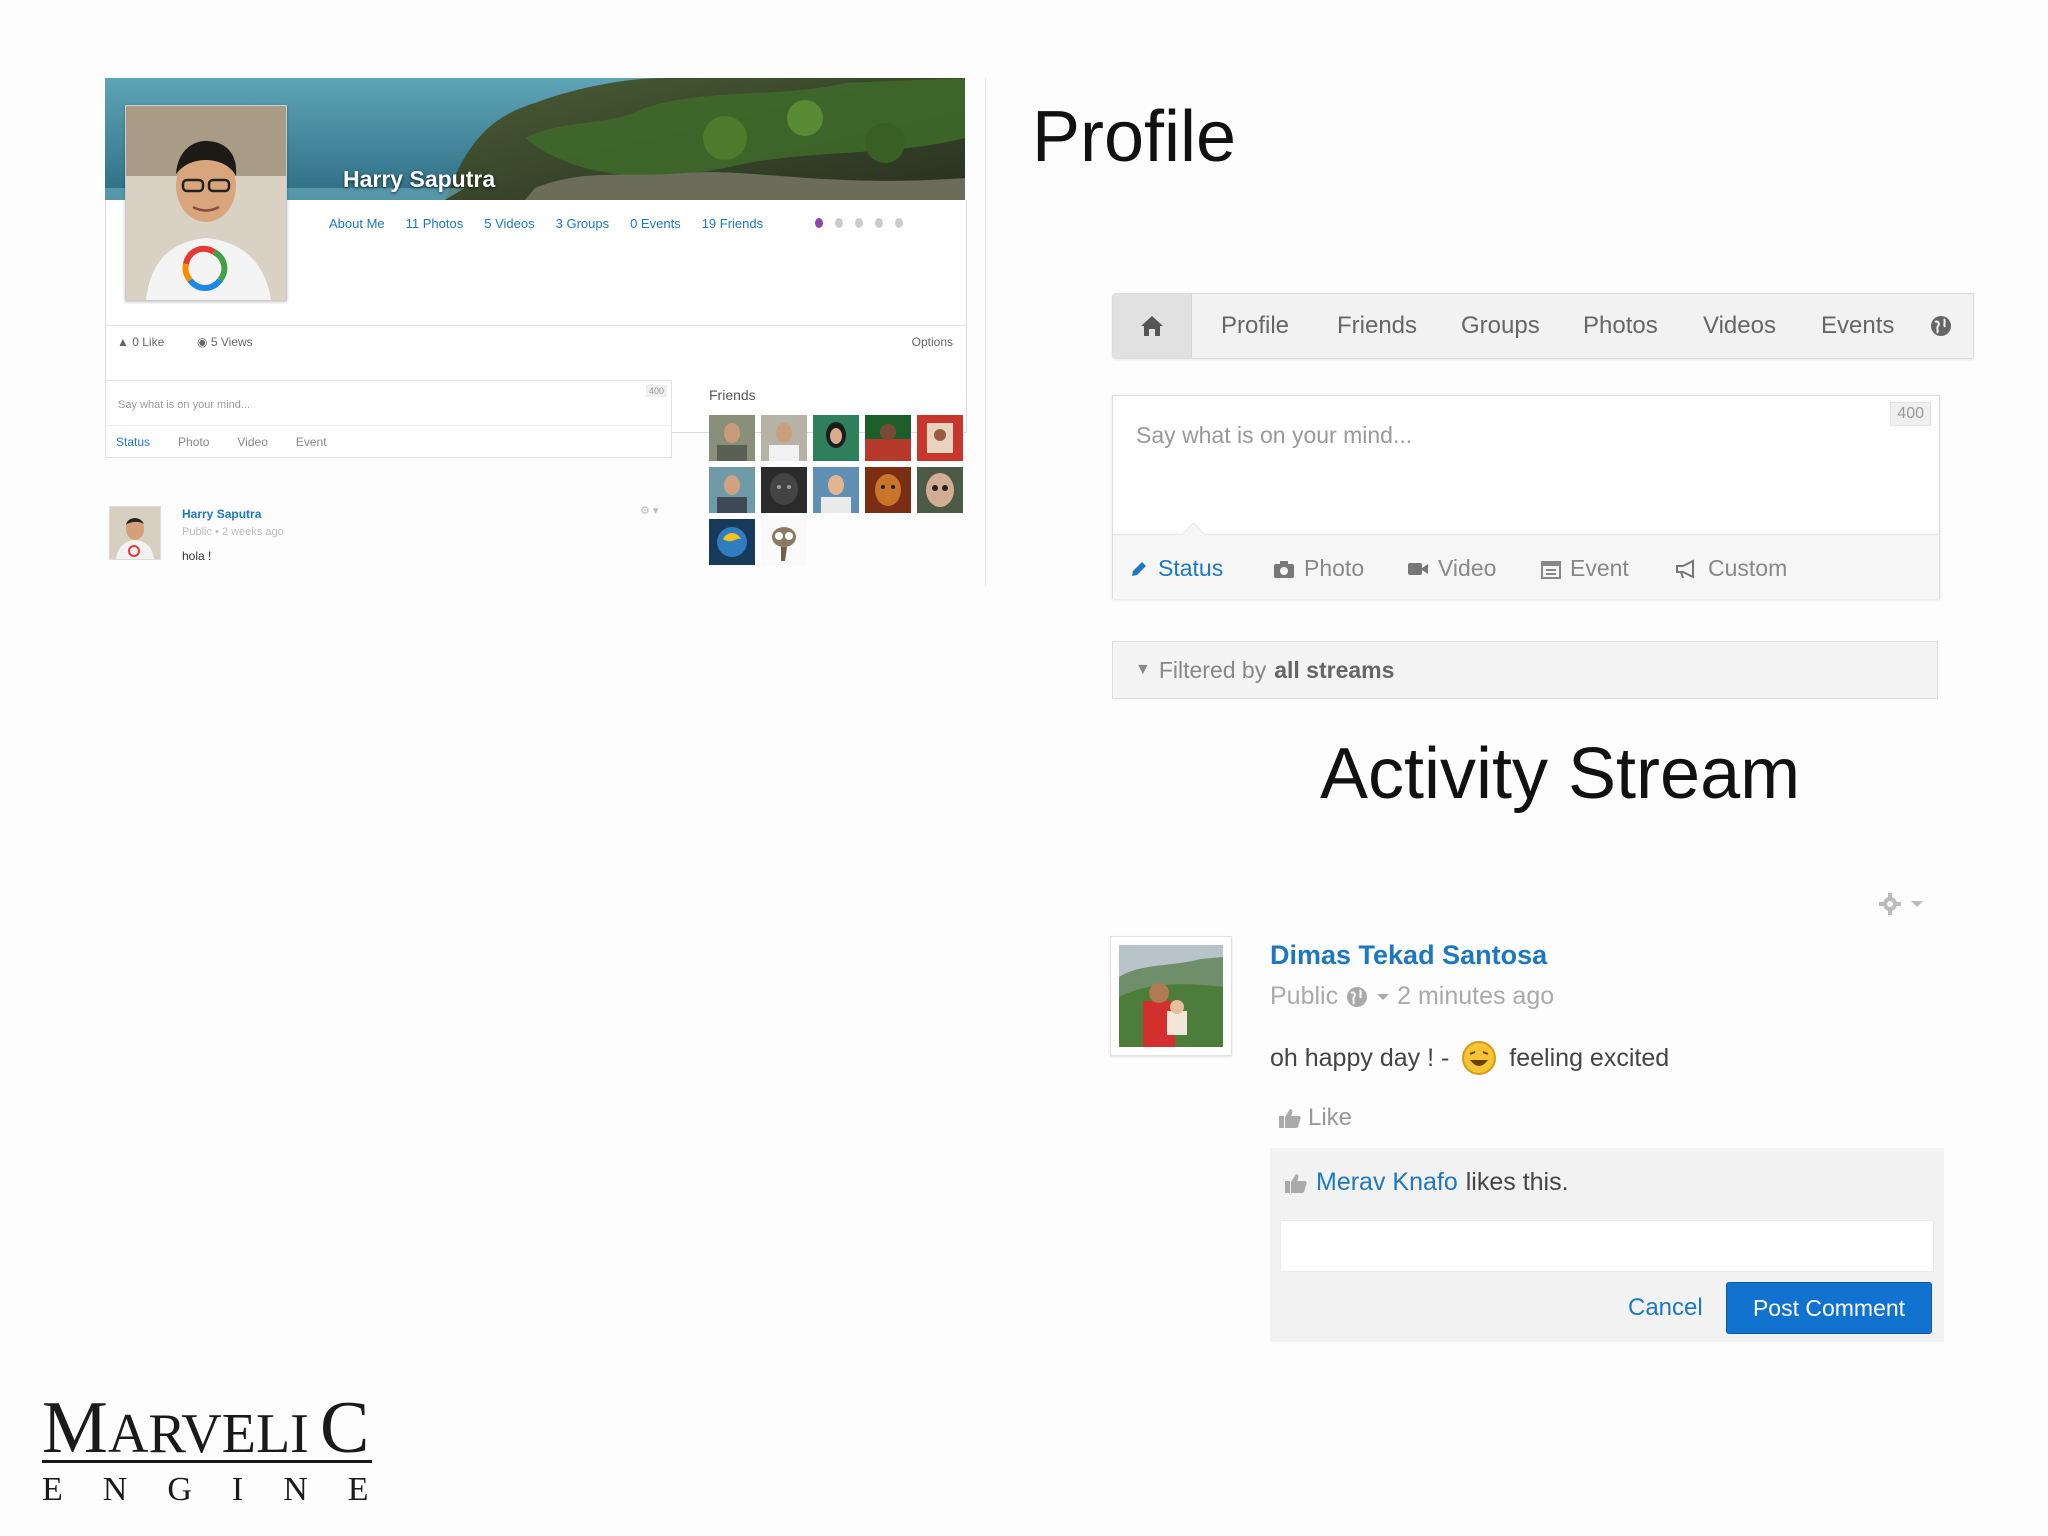  Describe the element at coordinates (133, 442) in the screenshot. I see `share-tab-status: Status` at that location.